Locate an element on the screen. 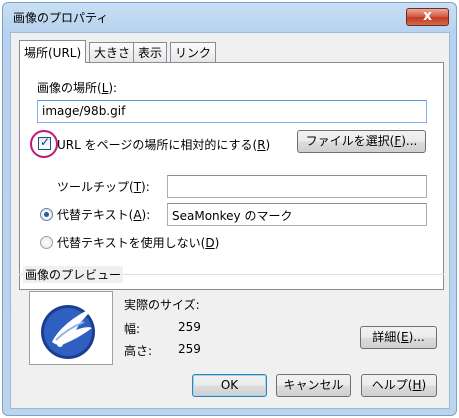  tooltip-input is located at coordinates (297, 186).